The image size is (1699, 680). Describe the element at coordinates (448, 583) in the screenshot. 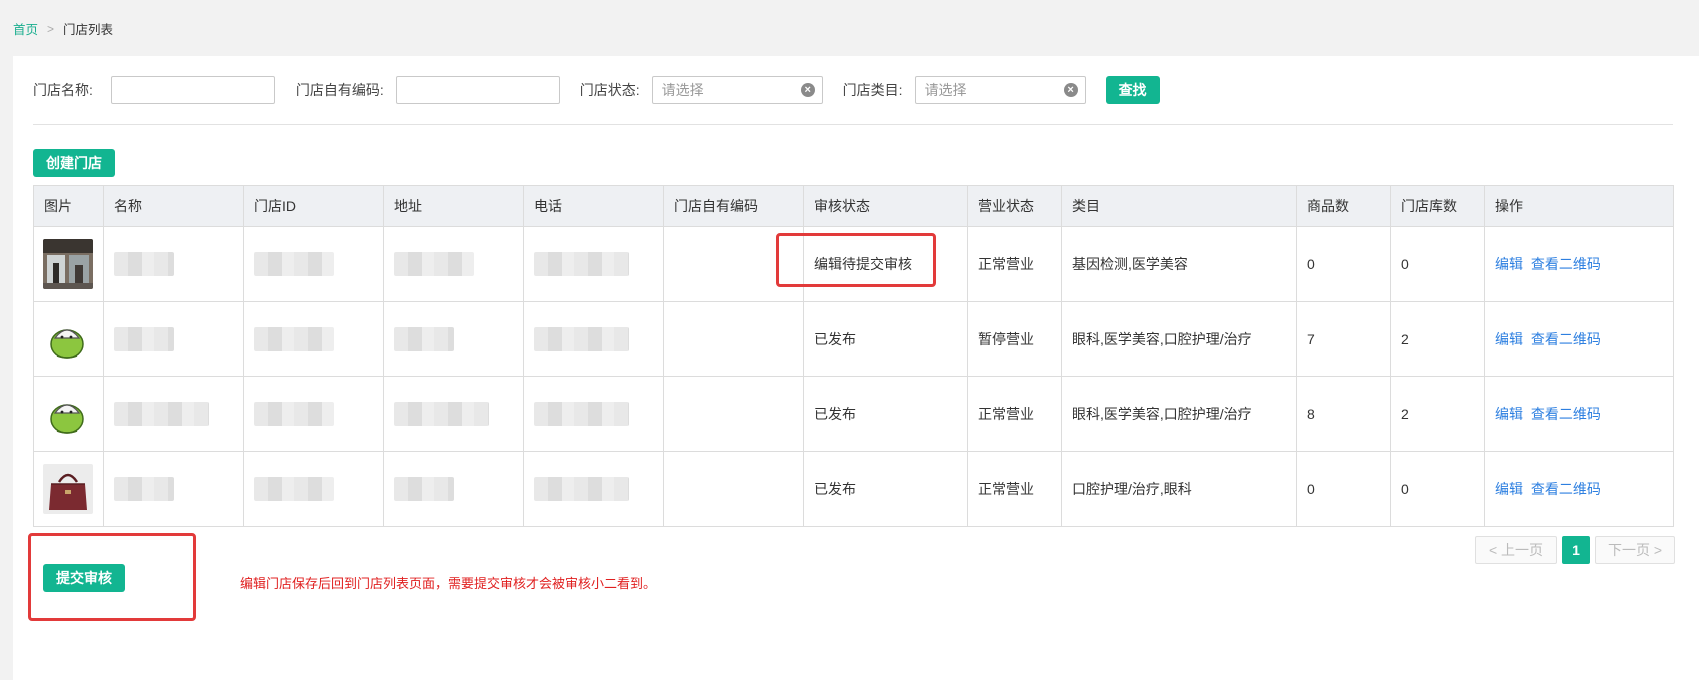

I see `submit-notice: 编辑门店保存后回到门店列表页面，需要提交审核才会被审核小二看到。` at that location.